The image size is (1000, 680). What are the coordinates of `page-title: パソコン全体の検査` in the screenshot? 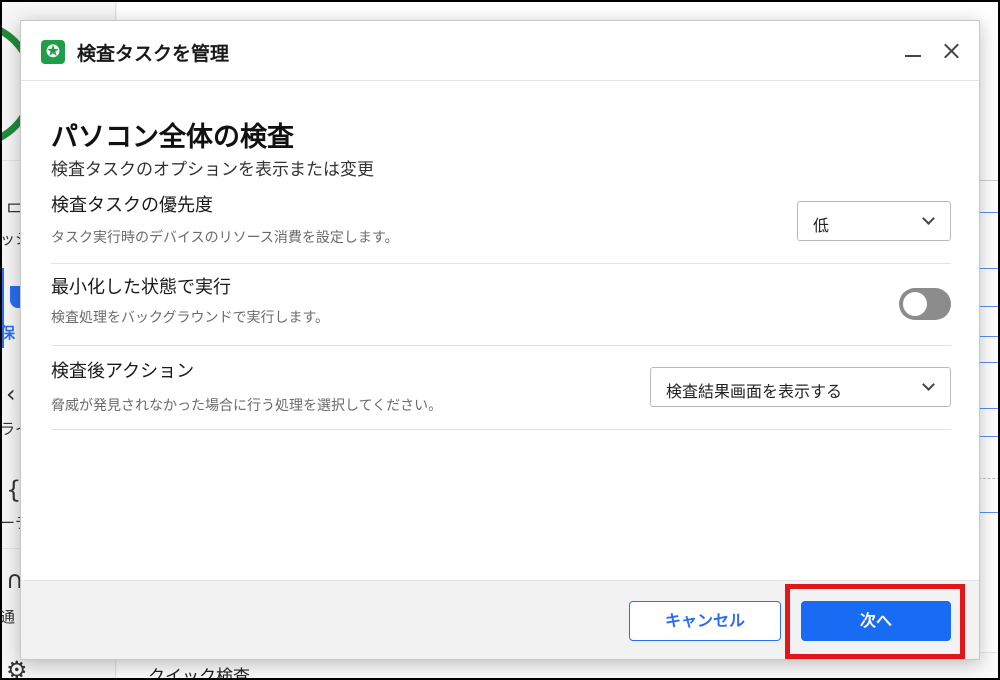 It's located at (172, 137).